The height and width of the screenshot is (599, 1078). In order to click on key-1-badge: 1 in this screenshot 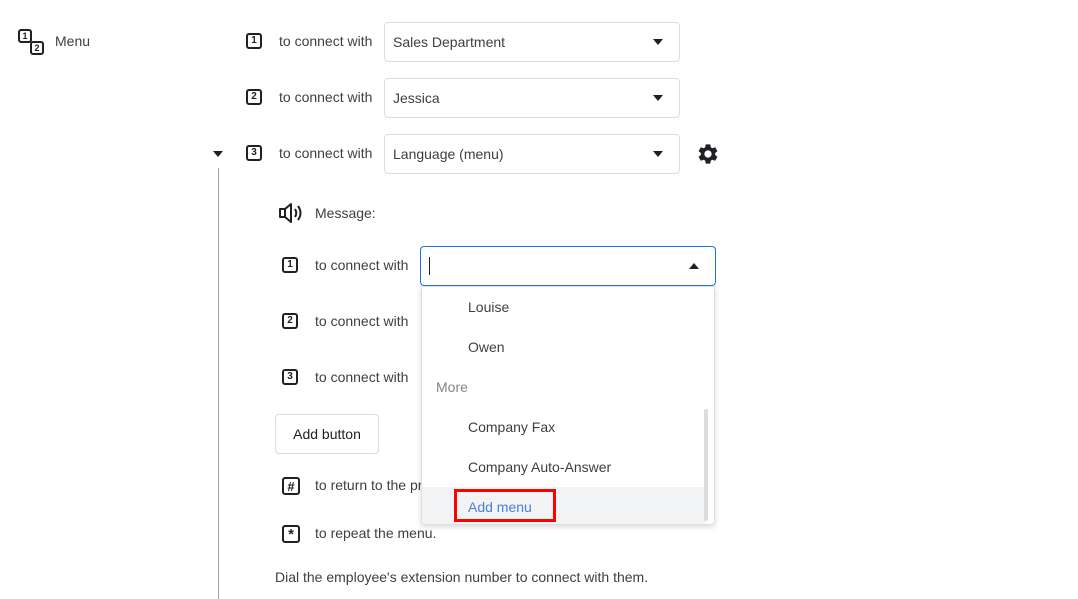, I will do `click(254, 41)`.